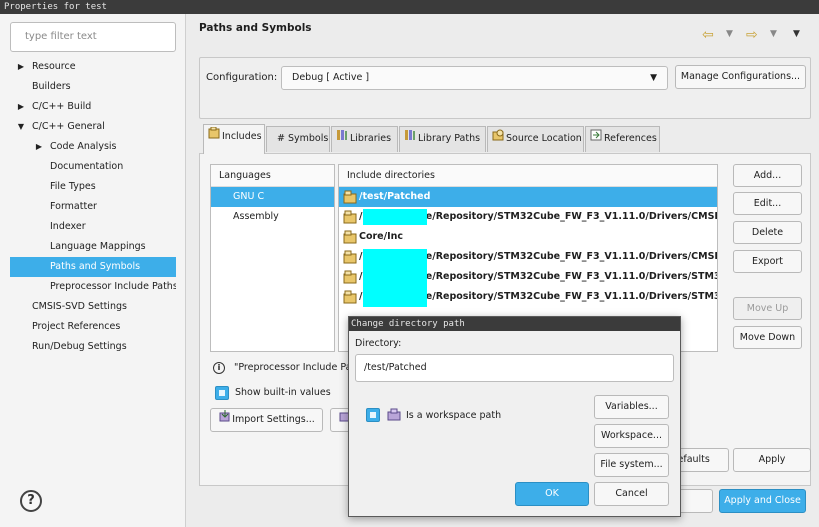 The image size is (819, 527). Describe the element at coordinates (442, 139) in the screenshot. I see `tab-library-paths: Library Paths` at that location.